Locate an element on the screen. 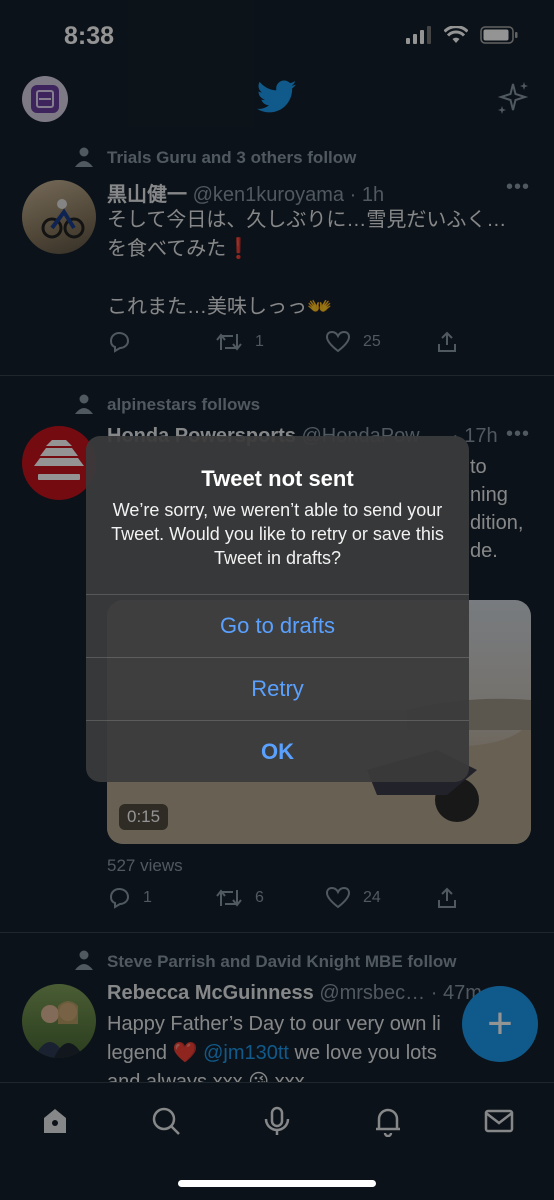 This screenshot has height=1200, width=554. ok-button: OK is located at coordinates (277, 751).